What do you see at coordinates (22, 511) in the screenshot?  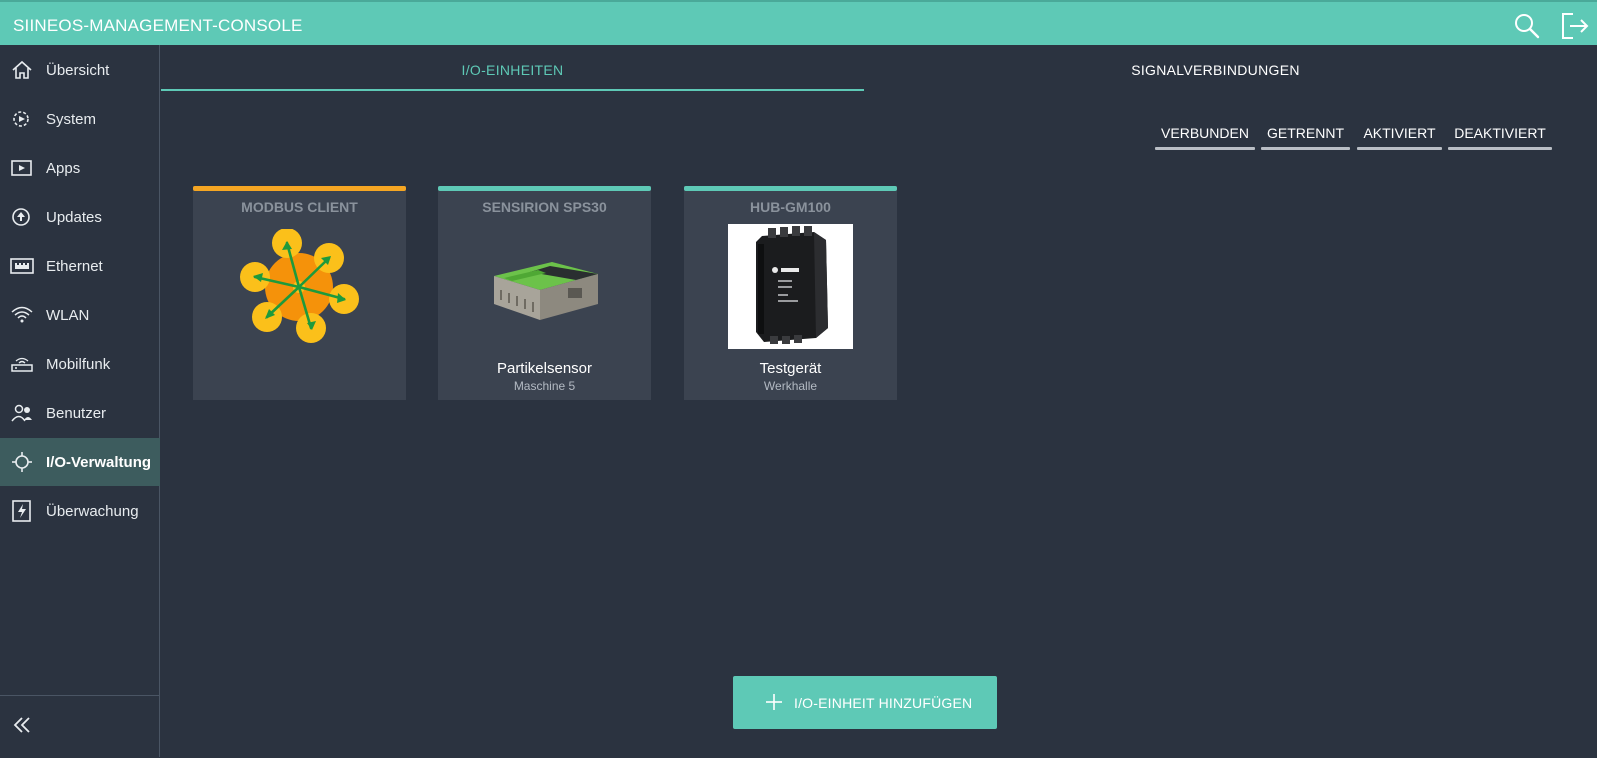 I see `monitoring-icon` at bounding box center [22, 511].